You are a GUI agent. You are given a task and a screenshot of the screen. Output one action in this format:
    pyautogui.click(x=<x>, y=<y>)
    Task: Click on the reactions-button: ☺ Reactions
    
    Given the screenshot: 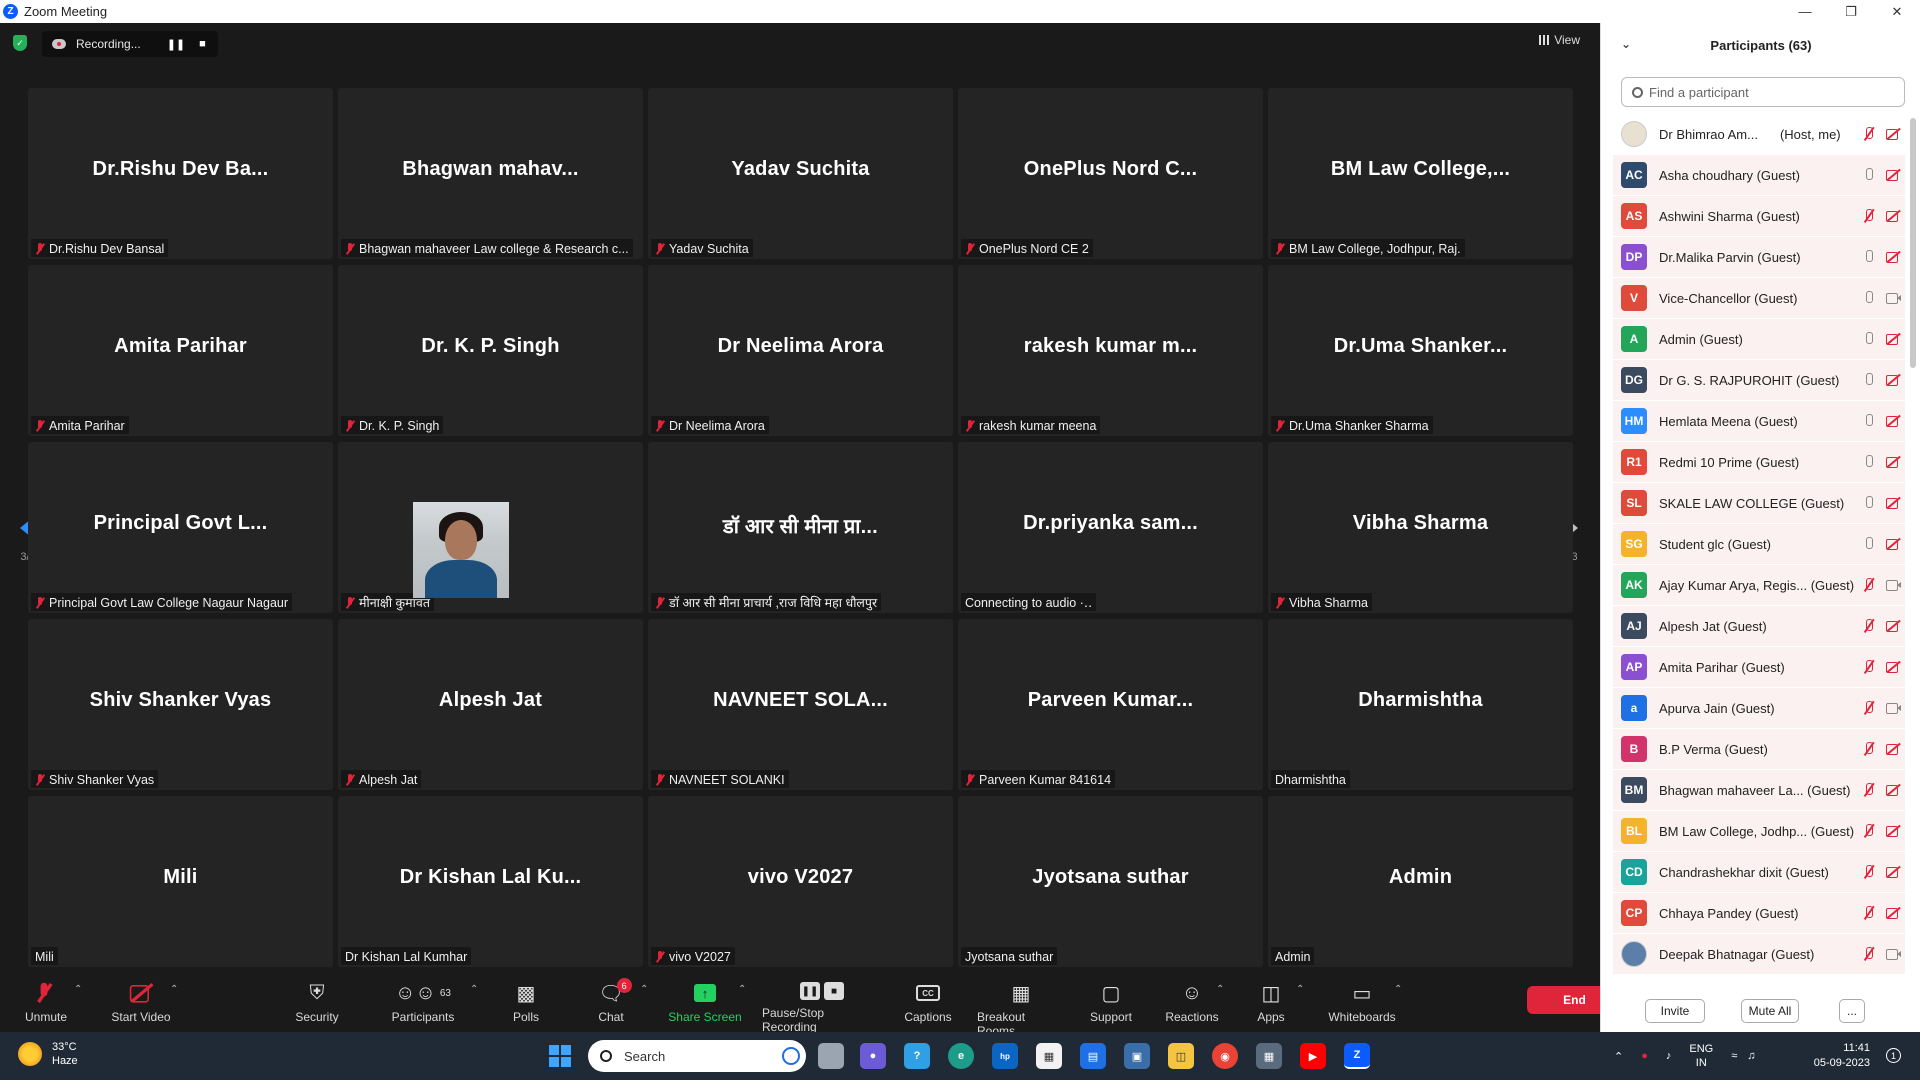 What is the action you would take?
    pyautogui.click(x=1191, y=1001)
    